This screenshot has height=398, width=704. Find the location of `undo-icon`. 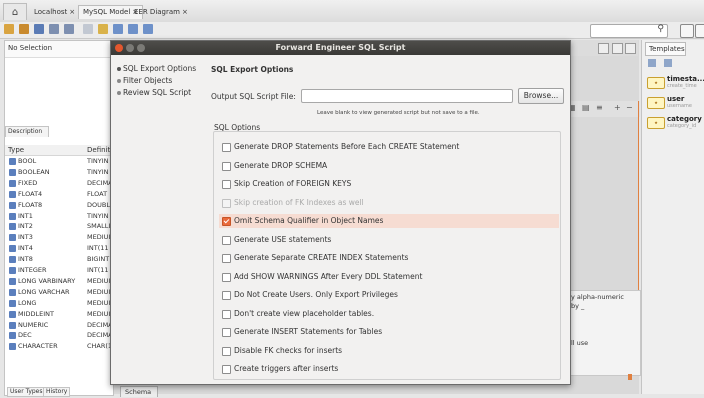

undo-icon is located at coordinates (54, 29).